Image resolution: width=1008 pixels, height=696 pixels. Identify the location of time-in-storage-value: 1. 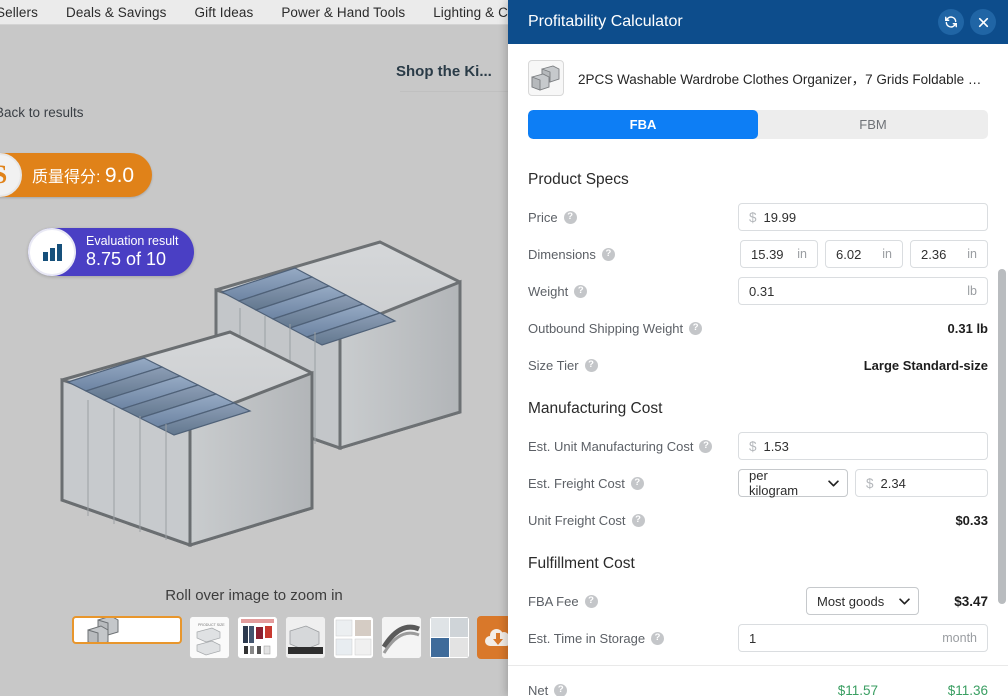
(753, 638).